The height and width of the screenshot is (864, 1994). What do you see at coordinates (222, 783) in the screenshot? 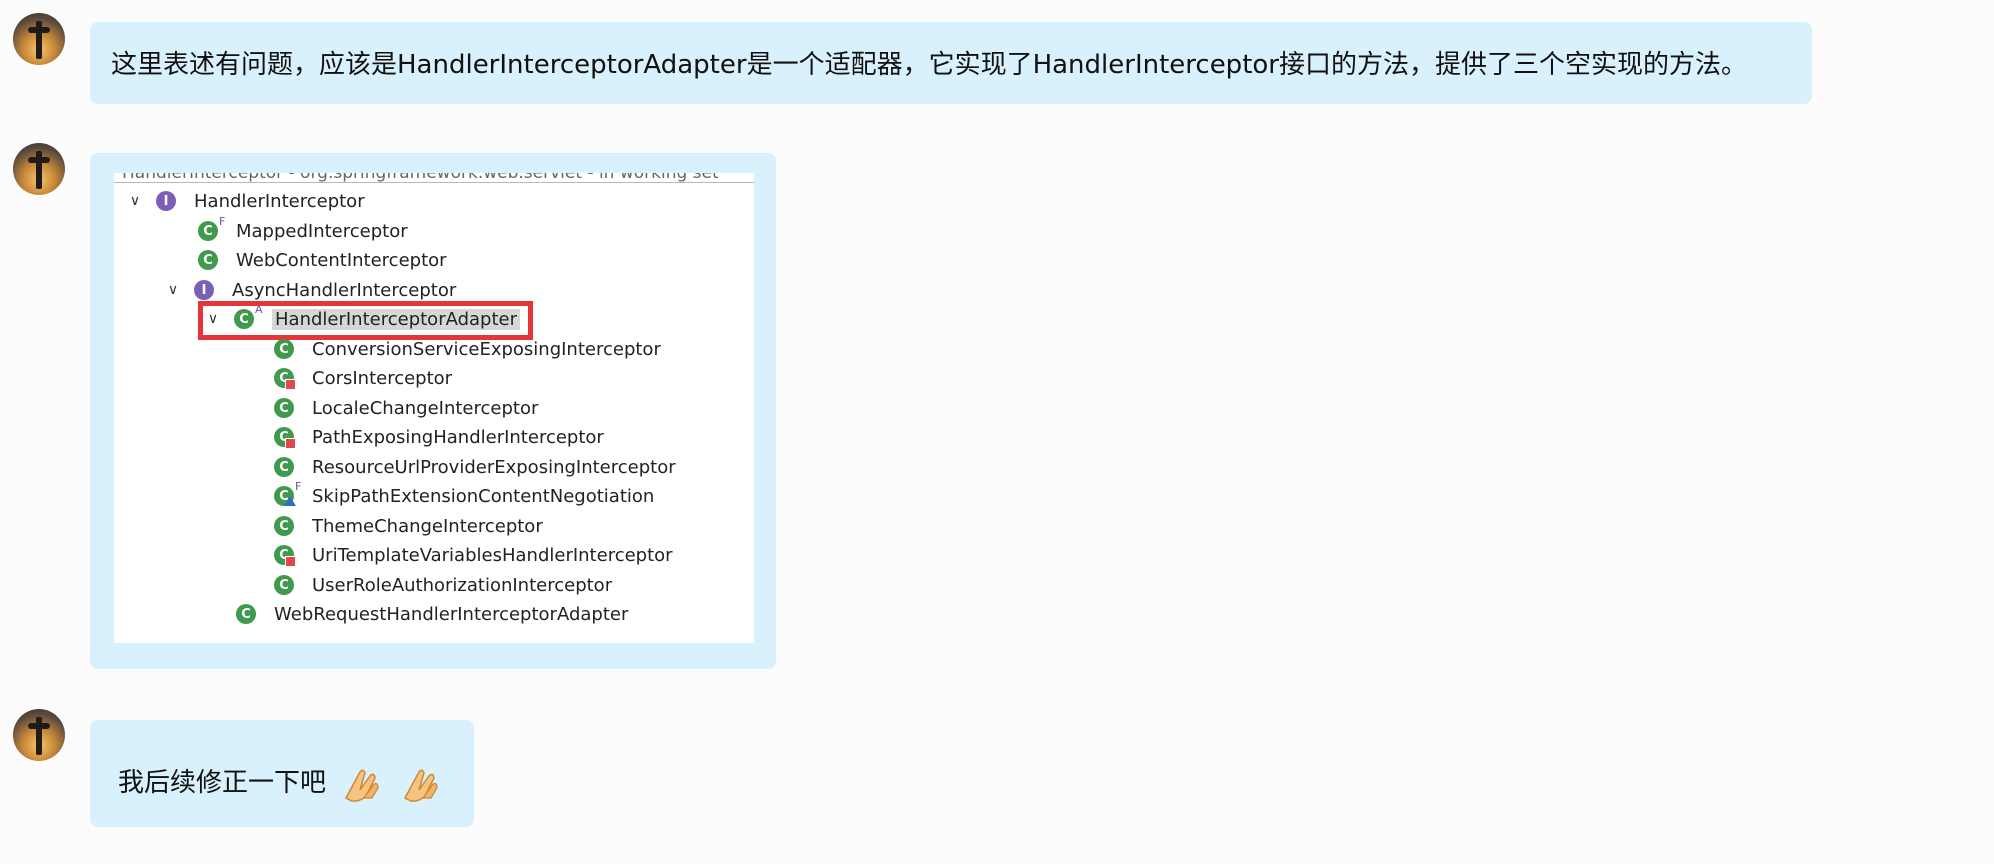
I see `message-text: 我后续修正一下吧` at bounding box center [222, 783].